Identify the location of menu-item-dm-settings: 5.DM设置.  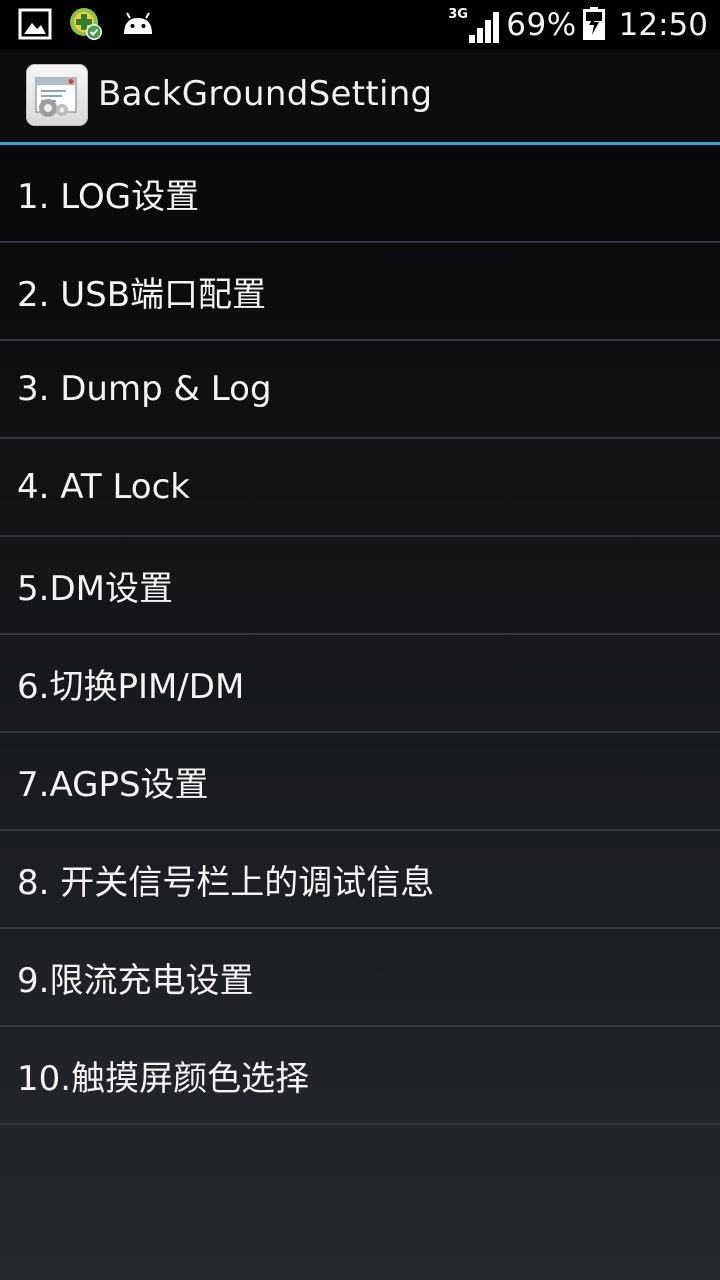
(360, 586).